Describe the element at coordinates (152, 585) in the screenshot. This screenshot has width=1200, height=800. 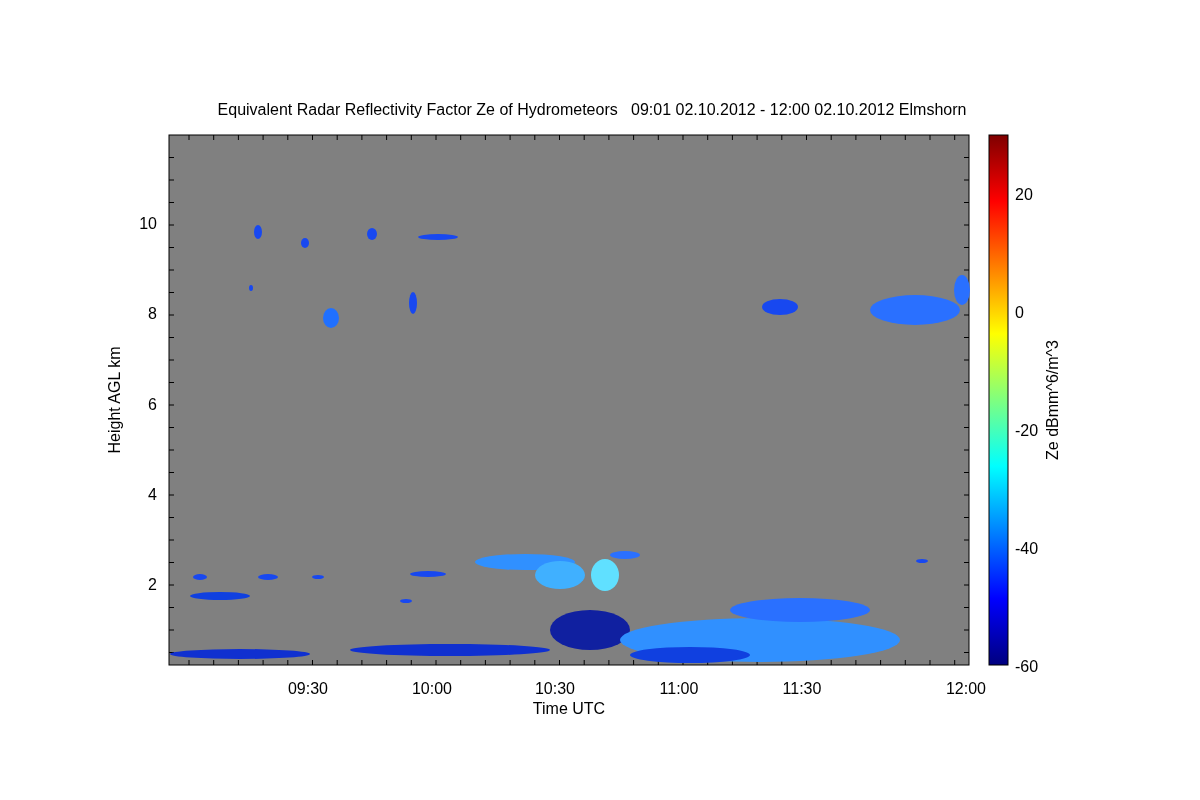
I see `y-tick-label: 2` at that location.